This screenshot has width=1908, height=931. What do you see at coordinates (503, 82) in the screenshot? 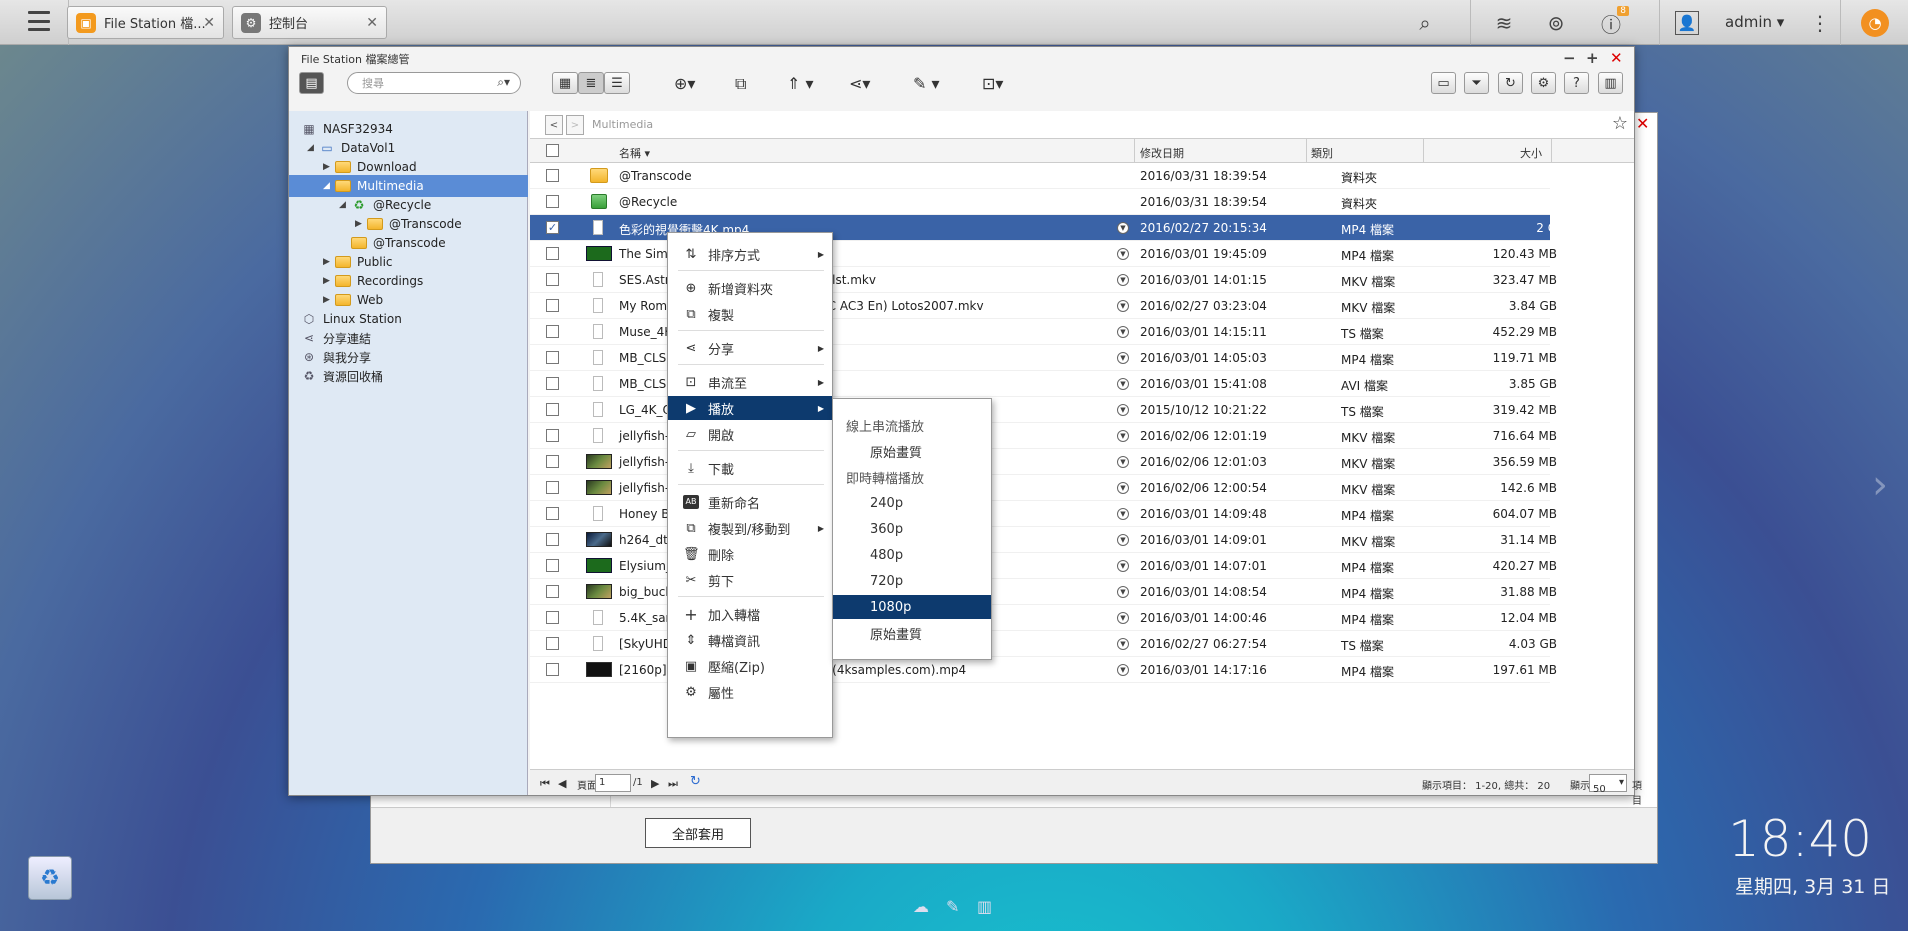
I see `search-icon: ⌕▾` at bounding box center [503, 82].